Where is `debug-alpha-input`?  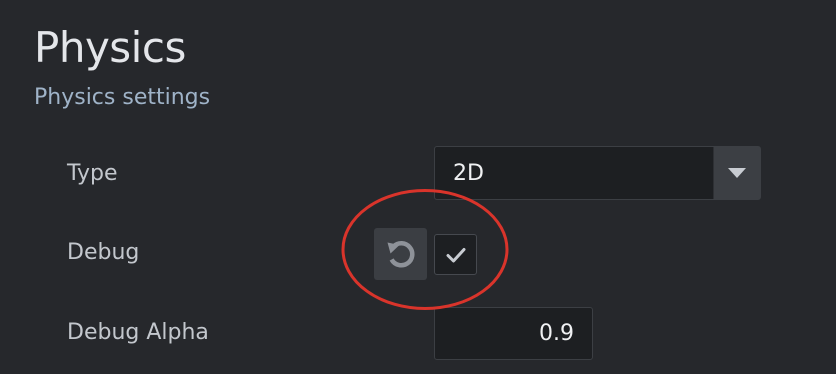 debug-alpha-input is located at coordinates (513, 333).